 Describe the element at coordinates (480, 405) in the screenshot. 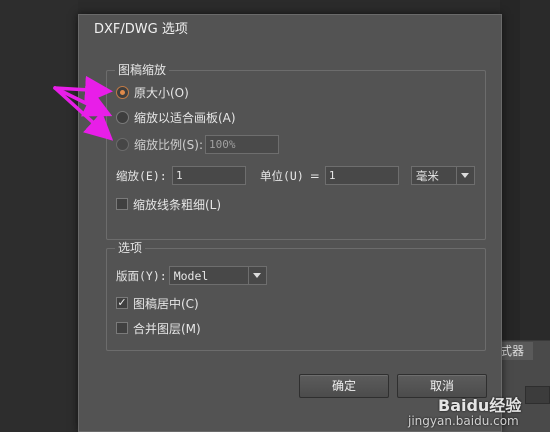

I see `watermark-logo: Baidu经验` at that location.